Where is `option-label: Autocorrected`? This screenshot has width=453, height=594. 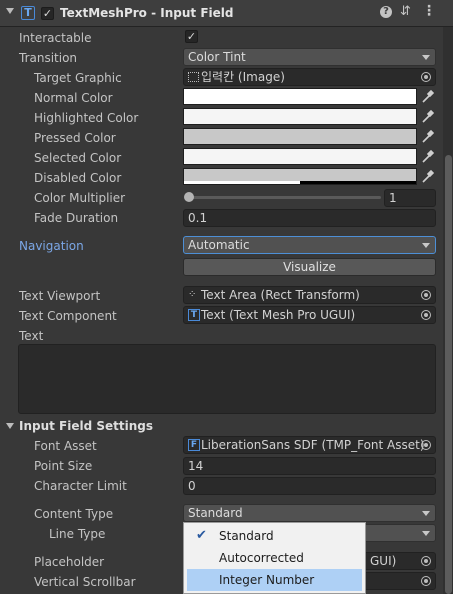
option-label: Autocorrected is located at coordinates (261, 558).